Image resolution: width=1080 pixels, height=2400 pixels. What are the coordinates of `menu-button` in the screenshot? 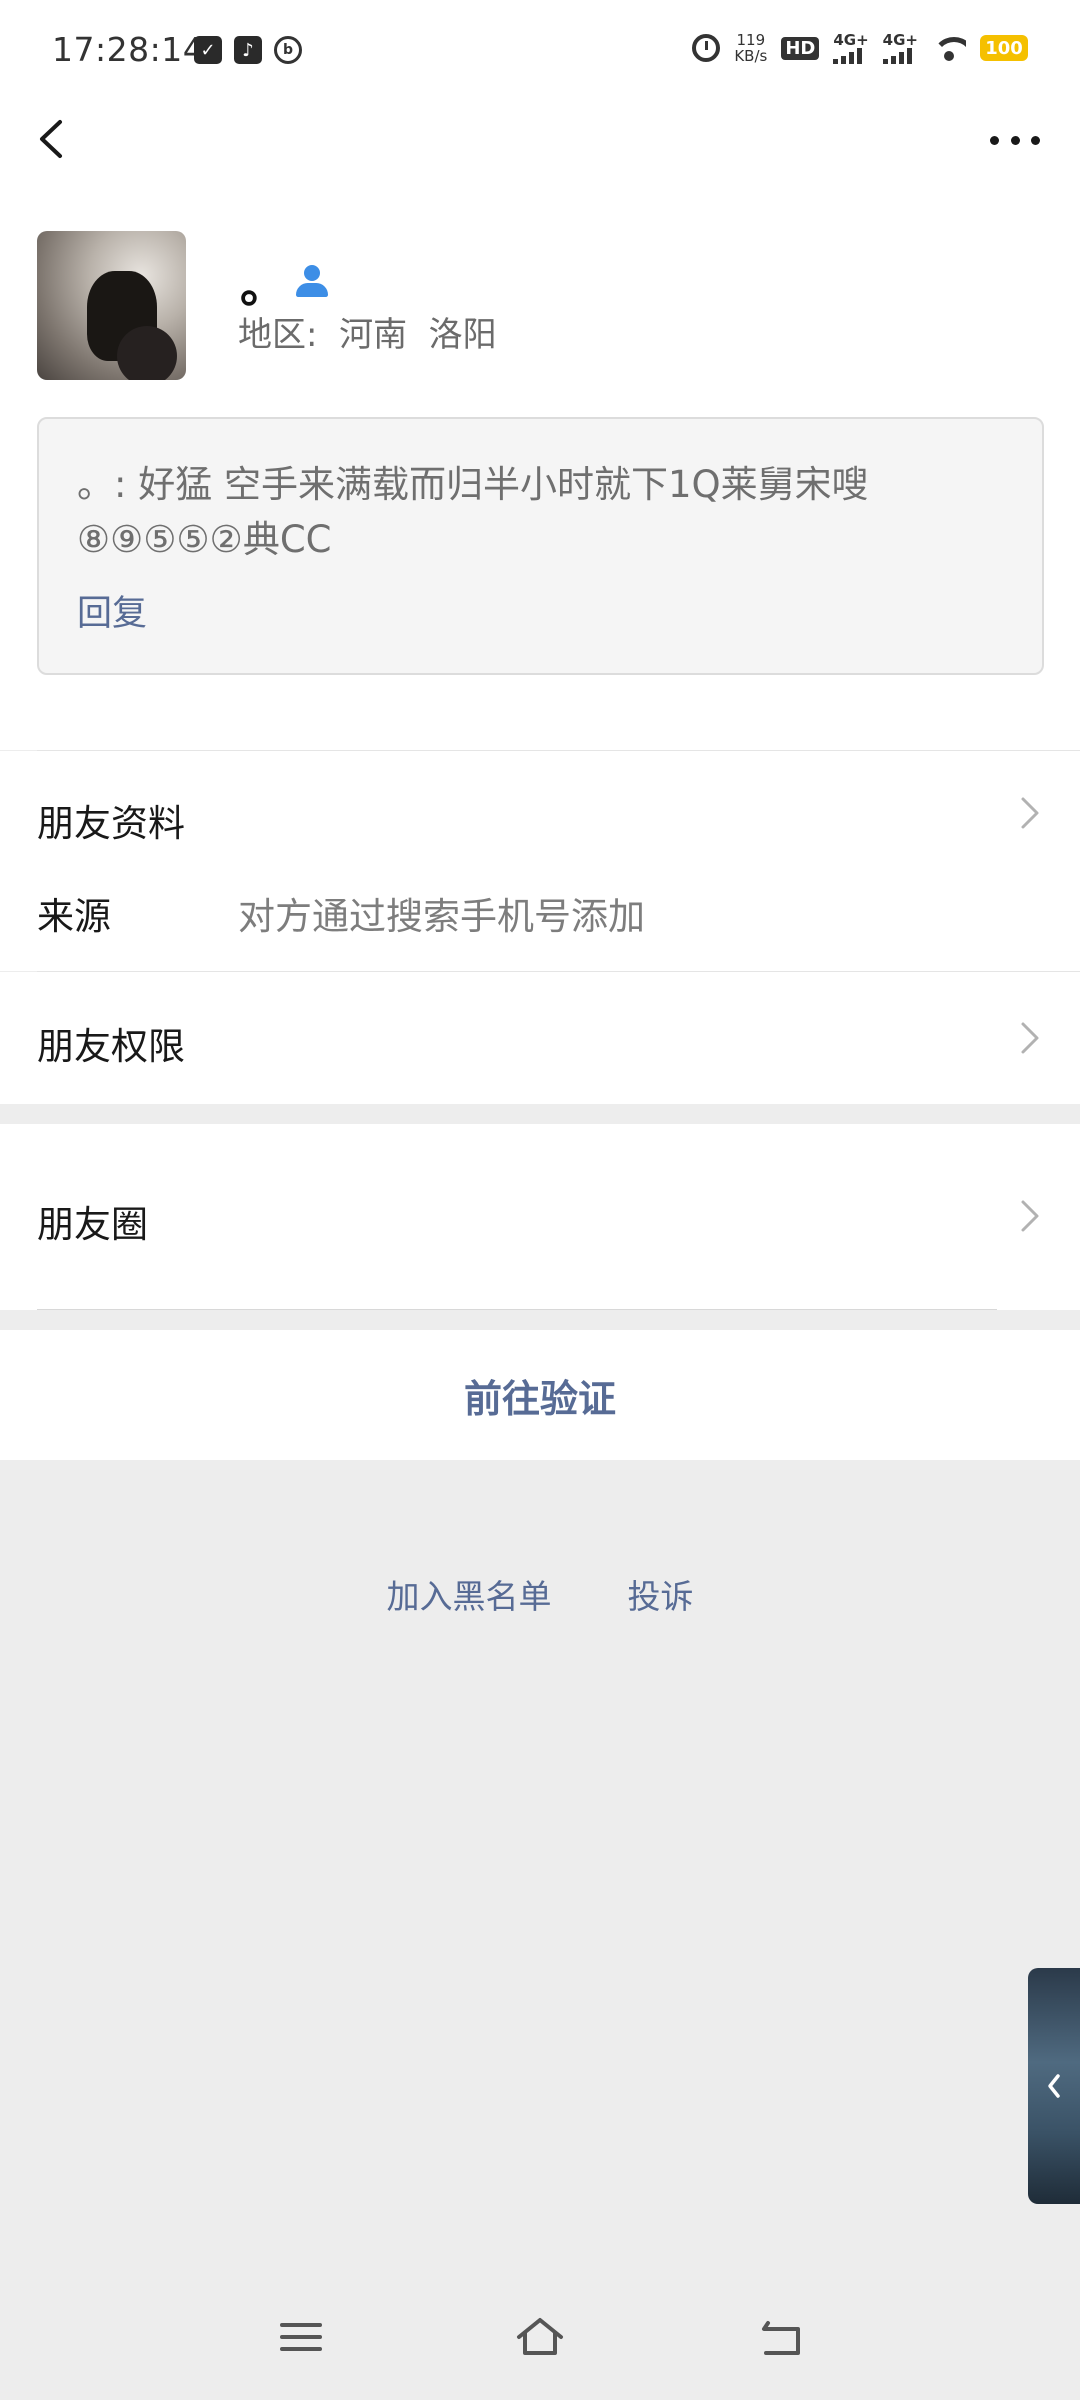 It's located at (301, 2337).